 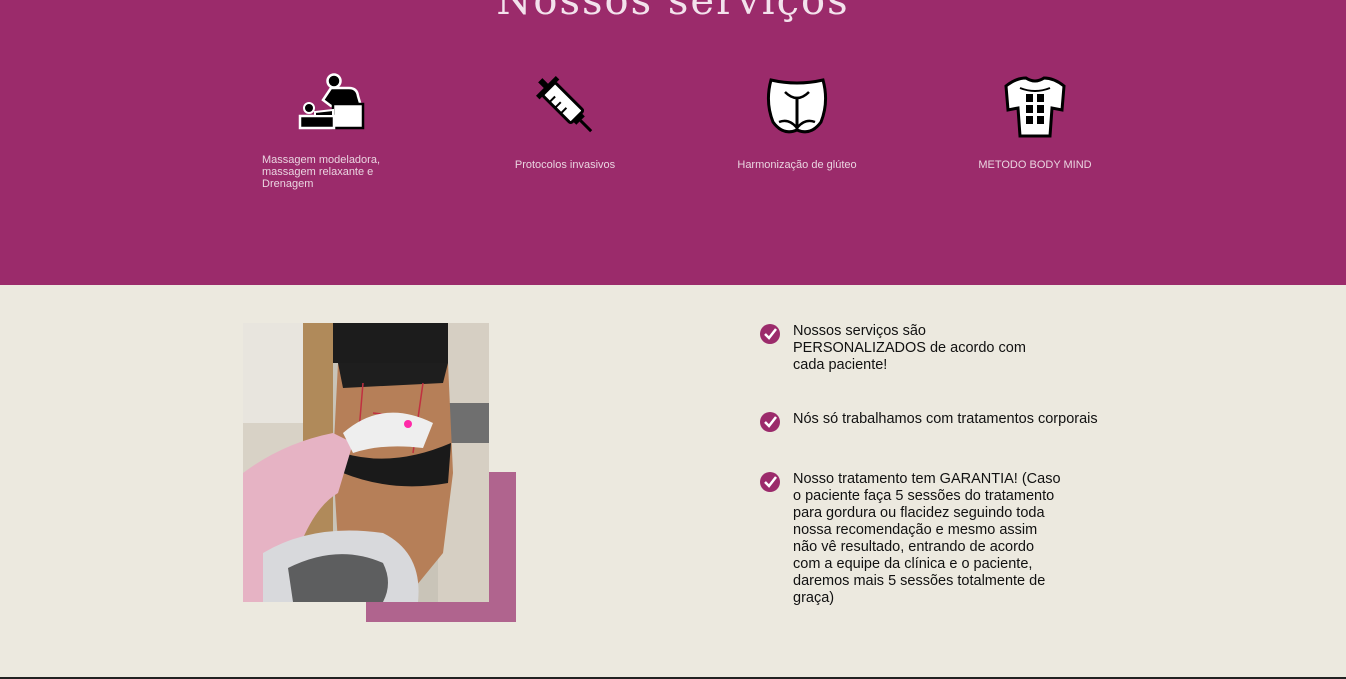 What do you see at coordinates (565, 165) in the screenshot?
I see `service-label: Protocolos invasivos` at bounding box center [565, 165].